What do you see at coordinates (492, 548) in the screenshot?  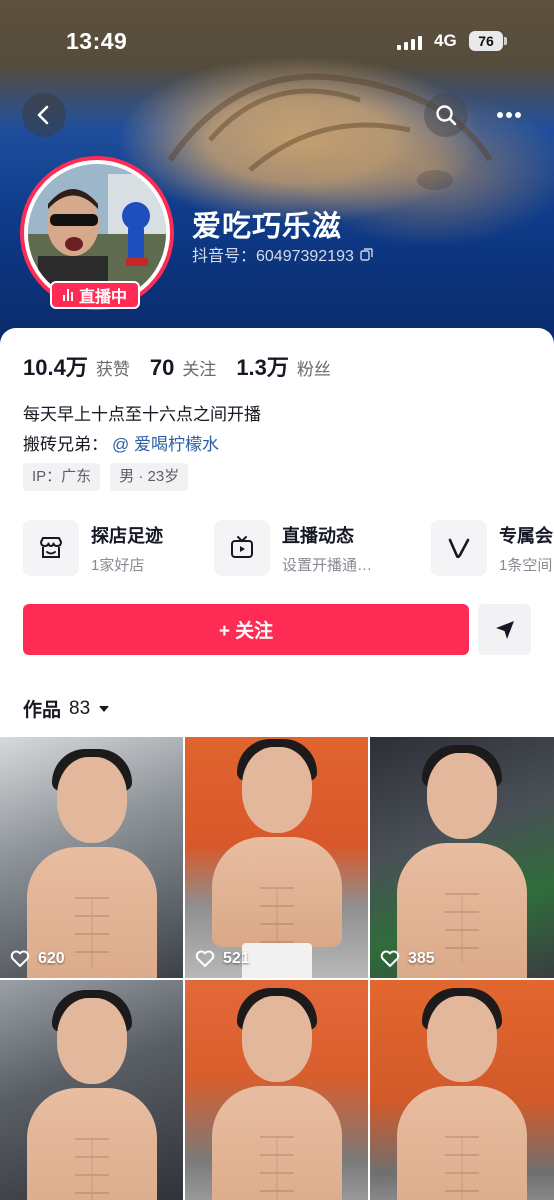 I see `feature-exclusive: 专属会 1条空间` at bounding box center [492, 548].